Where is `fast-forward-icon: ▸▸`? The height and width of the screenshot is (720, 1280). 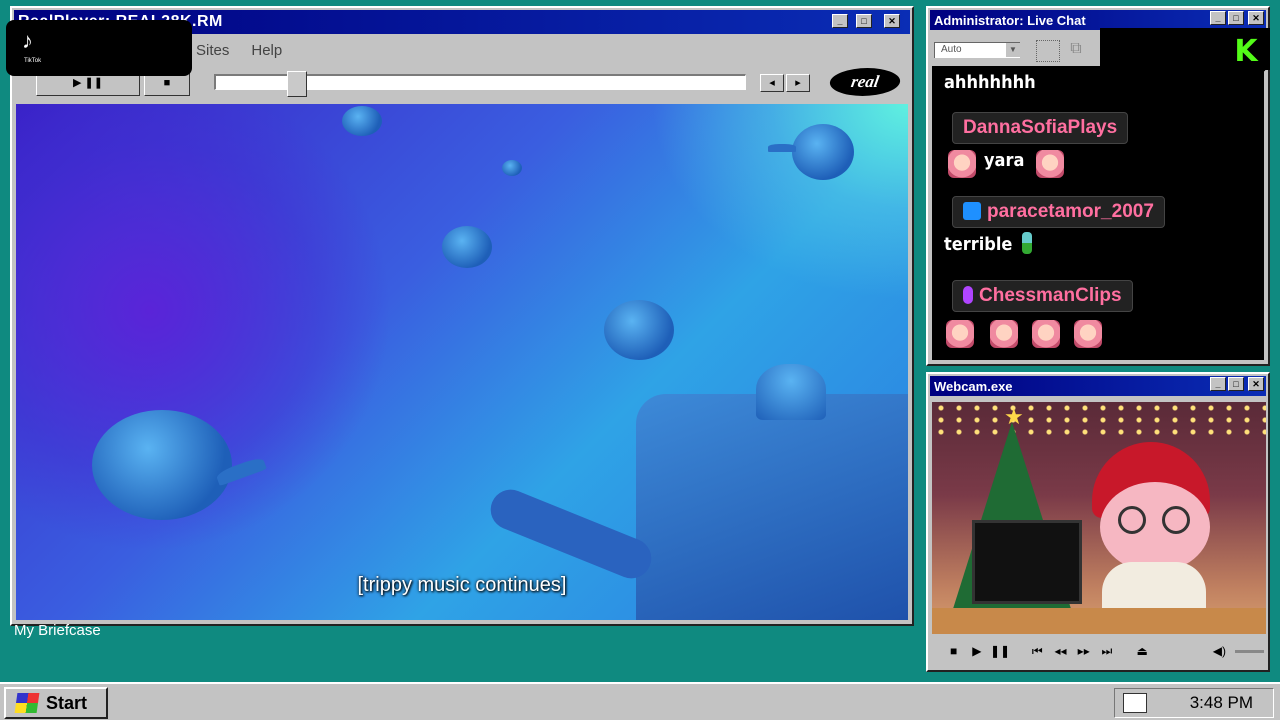
fast-forward-icon: ▸▸ is located at coordinates (1083, 651).